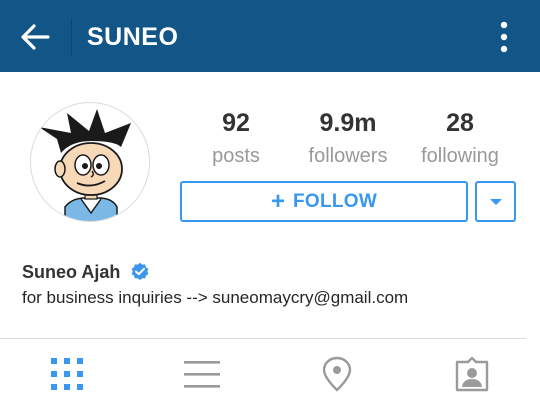 The height and width of the screenshot is (410, 540). I want to click on more-options-icon, so click(504, 37).